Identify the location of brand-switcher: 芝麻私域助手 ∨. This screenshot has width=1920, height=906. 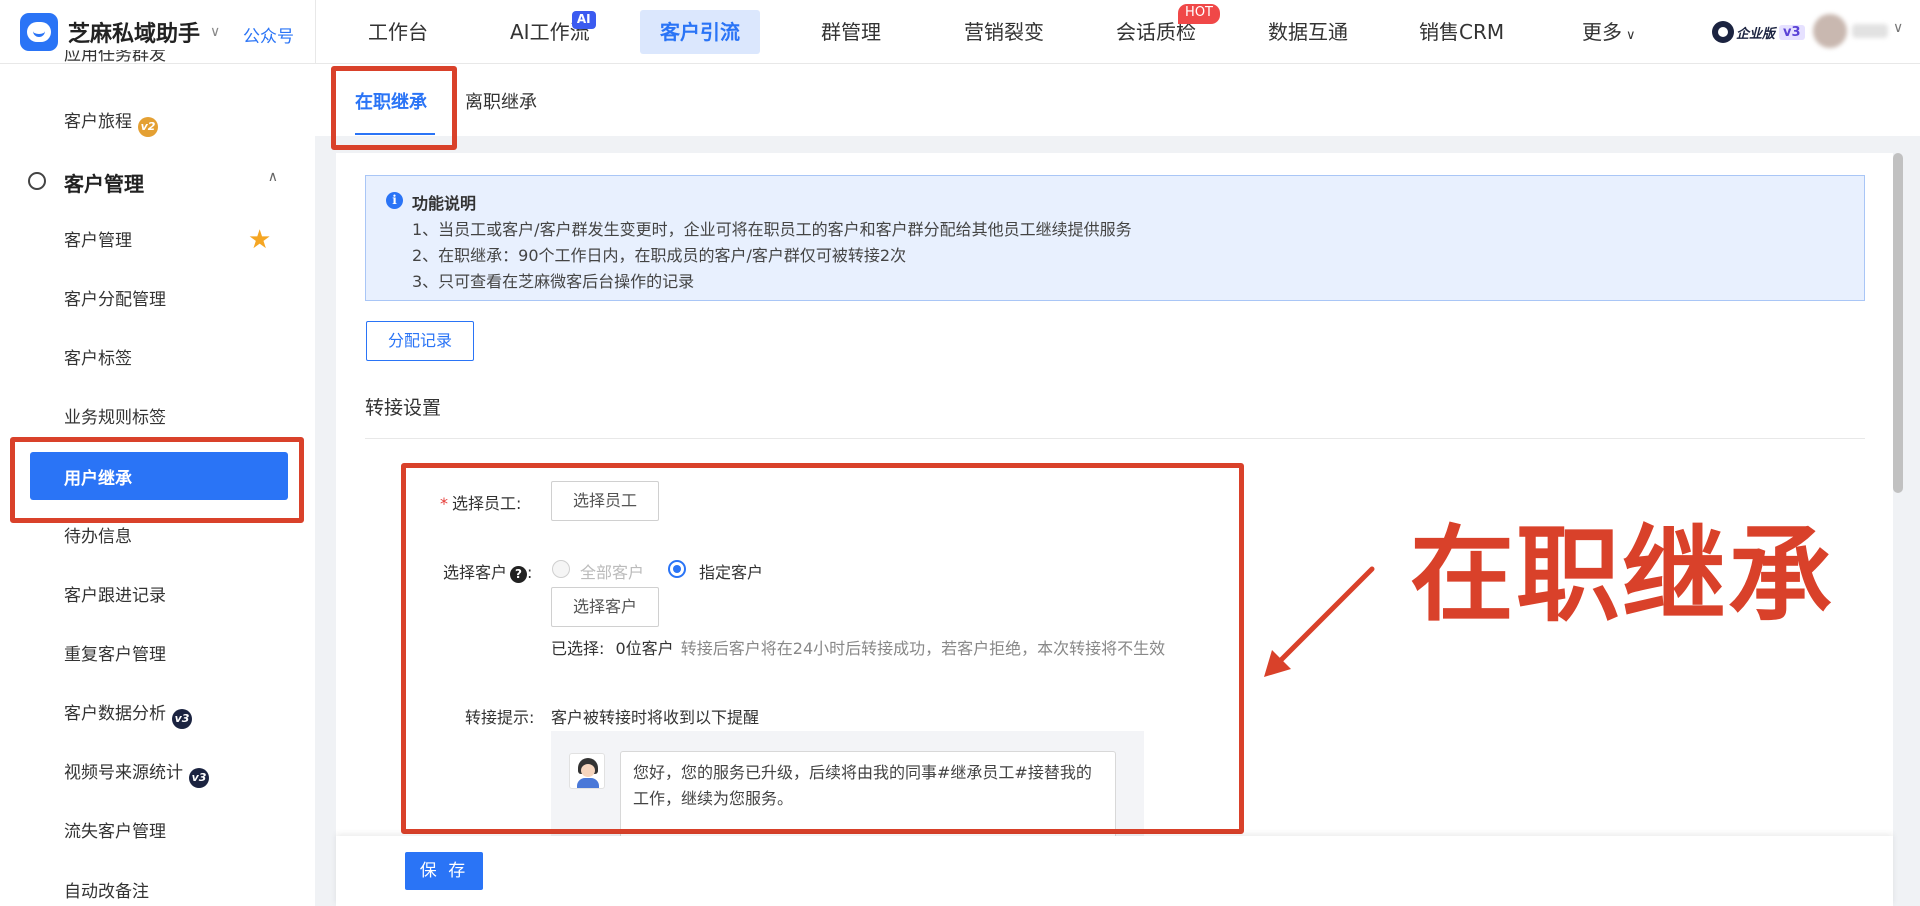
(120, 32).